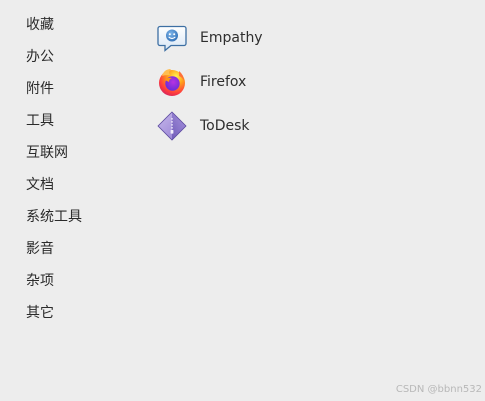  Describe the element at coordinates (81, 89) in the screenshot. I see `category-accessories: 附件` at that location.